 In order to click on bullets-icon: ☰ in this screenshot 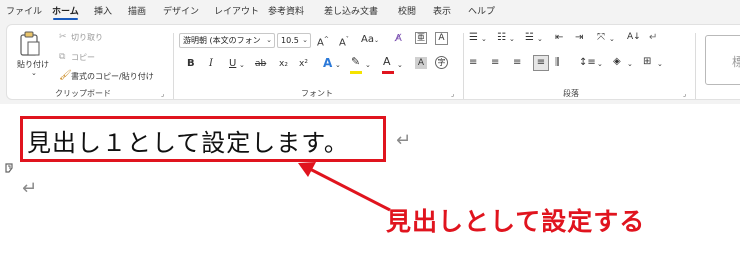, I will do `click(473, 38)`.